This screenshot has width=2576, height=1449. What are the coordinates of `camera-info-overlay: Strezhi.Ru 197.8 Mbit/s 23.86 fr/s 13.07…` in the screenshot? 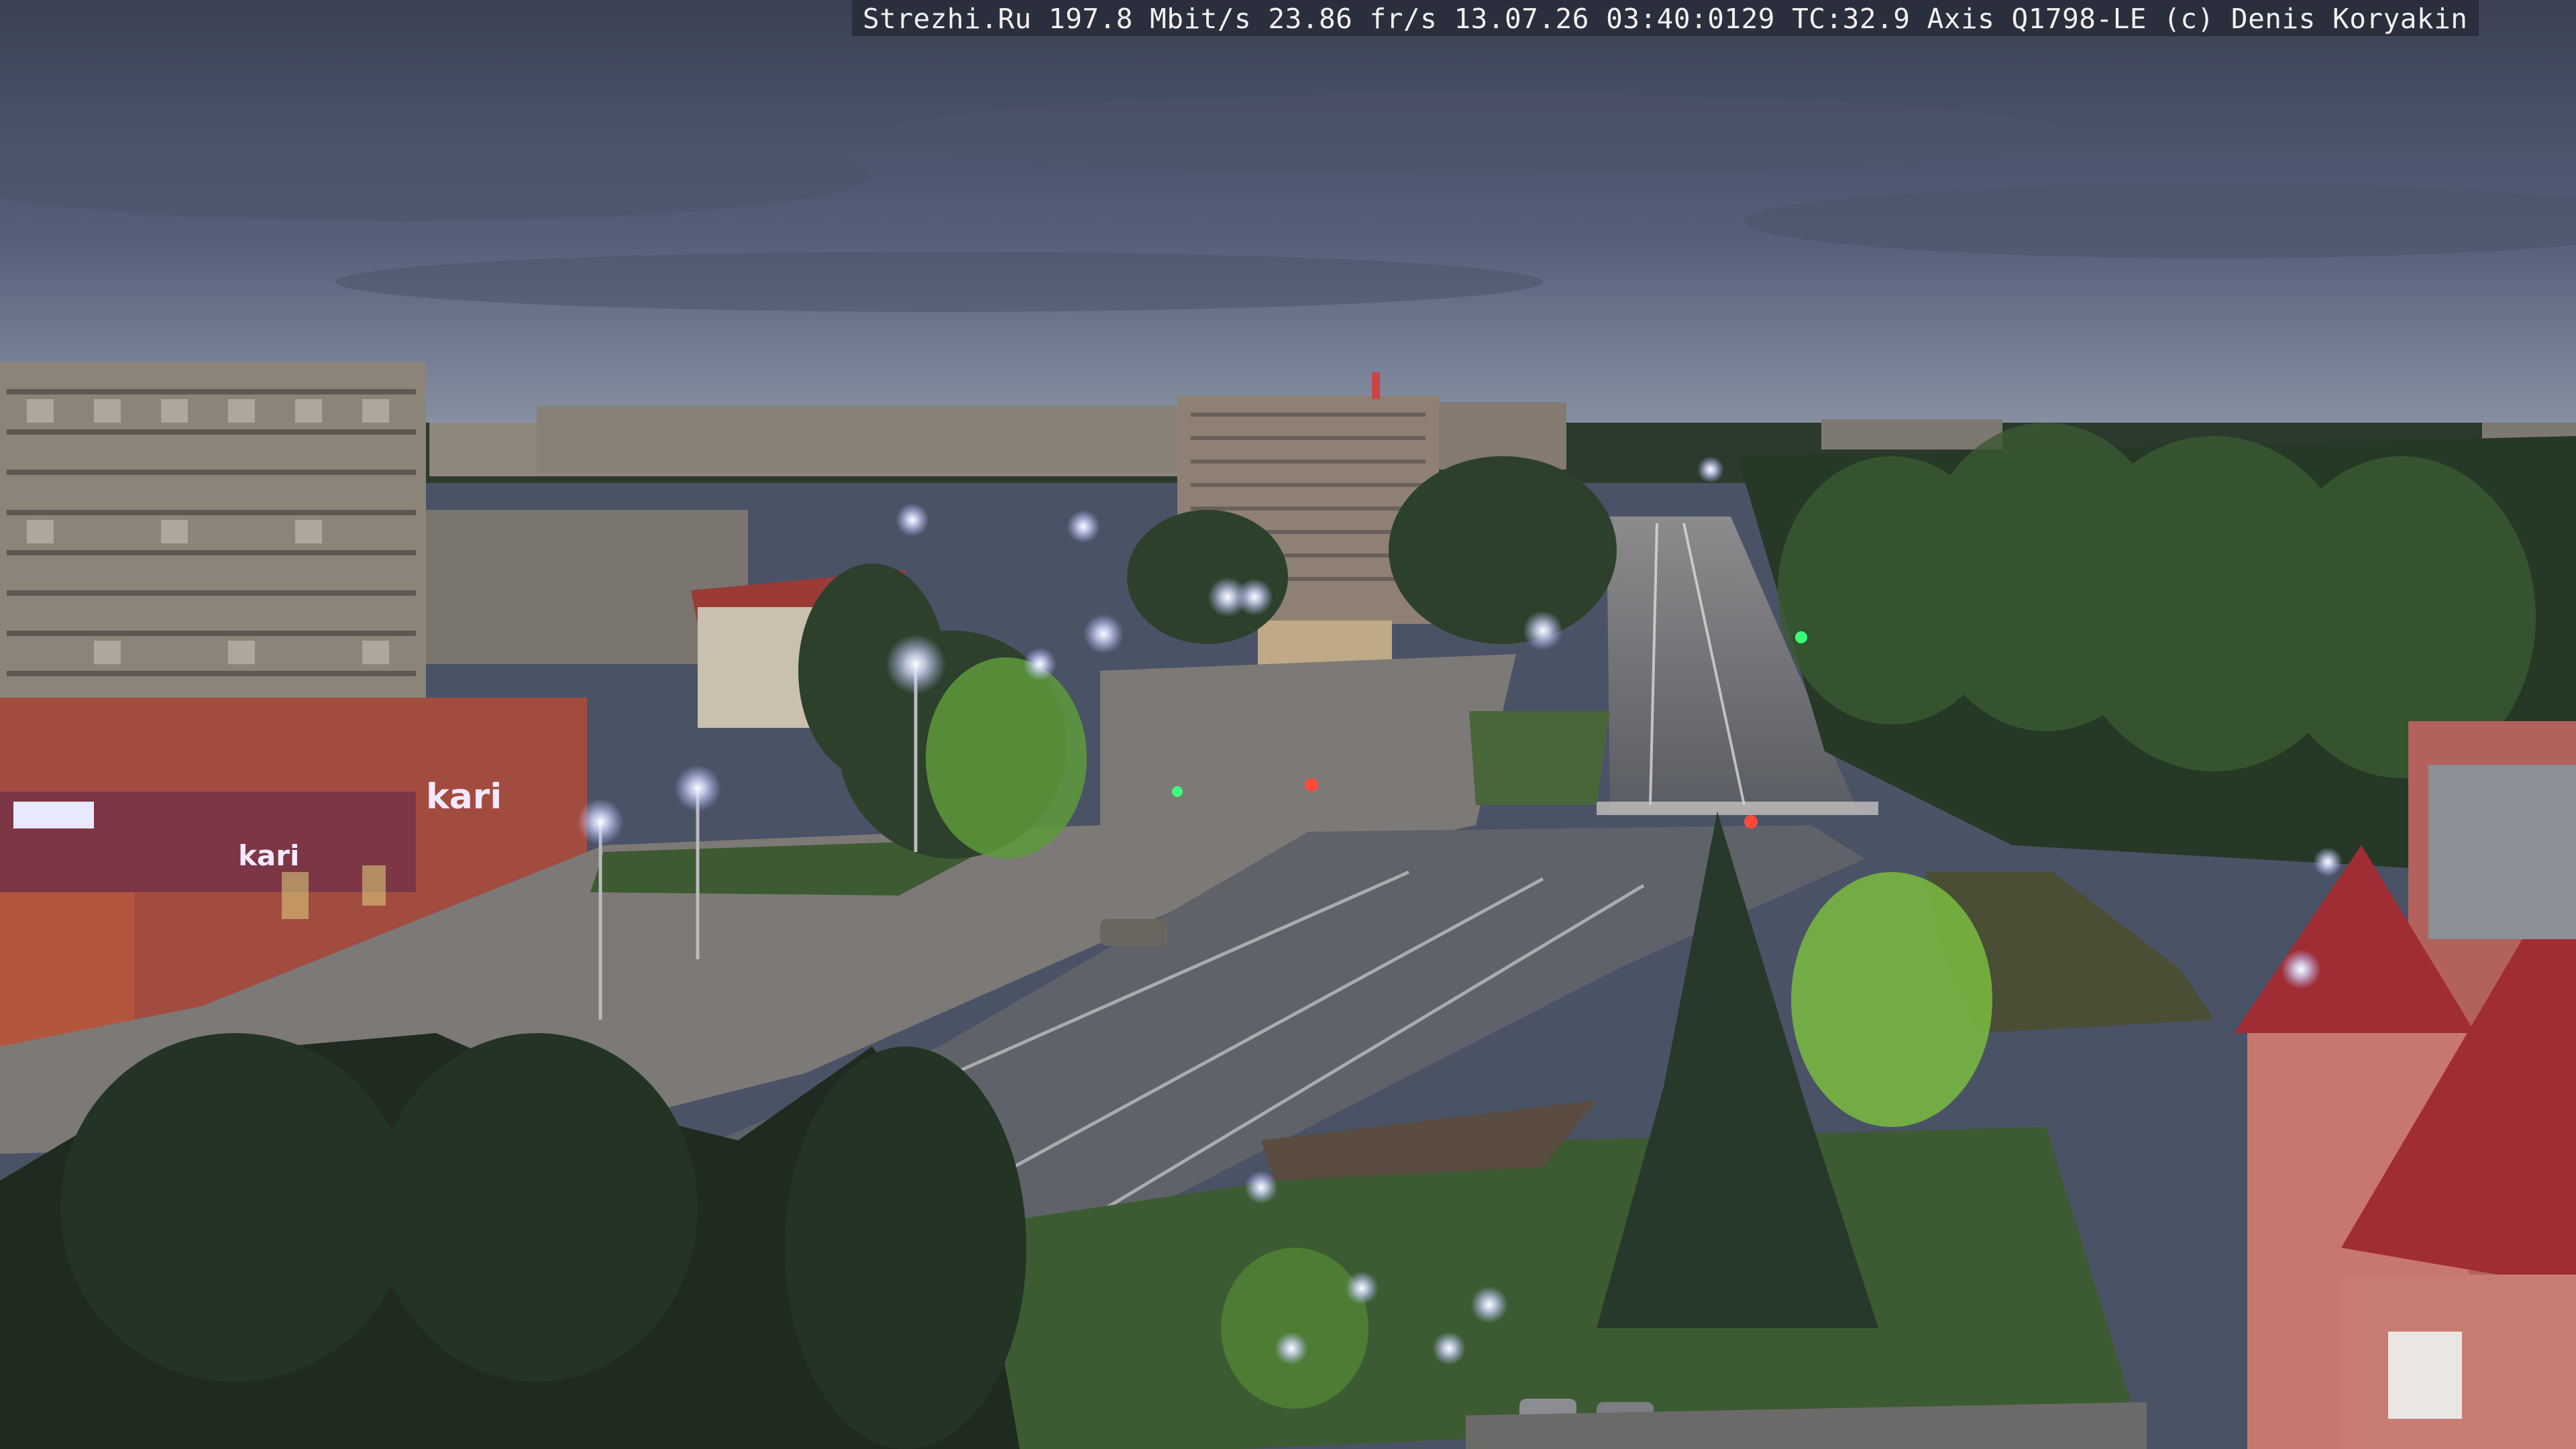 It's located at (1665, 18).